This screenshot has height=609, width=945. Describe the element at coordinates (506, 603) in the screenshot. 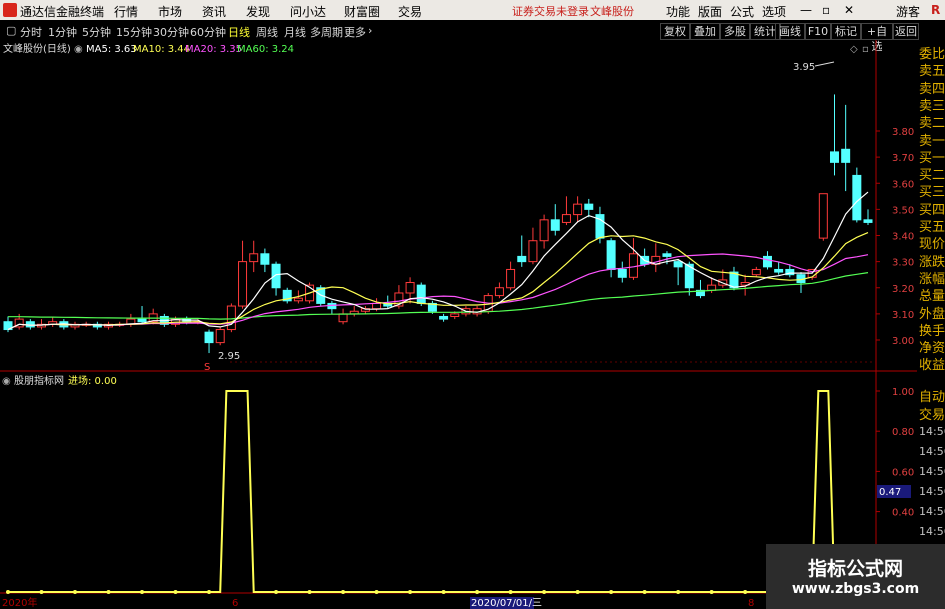

I see `x-label-cursor-date: 2020/07/01/三` at that location.